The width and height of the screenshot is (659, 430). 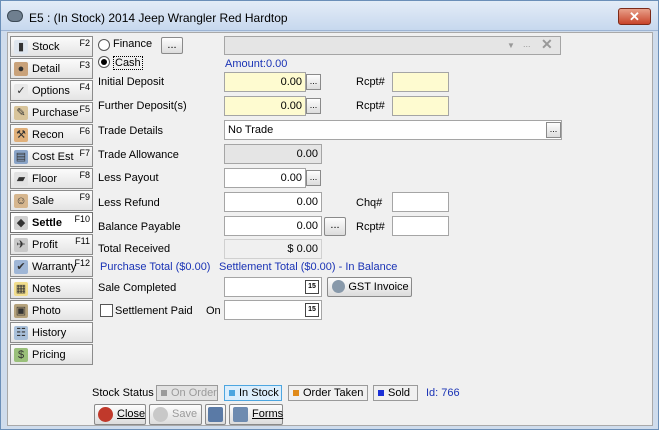 What do you see at coordinates (273, 249) in the screenshot?
I see `total-received-value: $ 0.00` at bounding box center [273, 249].